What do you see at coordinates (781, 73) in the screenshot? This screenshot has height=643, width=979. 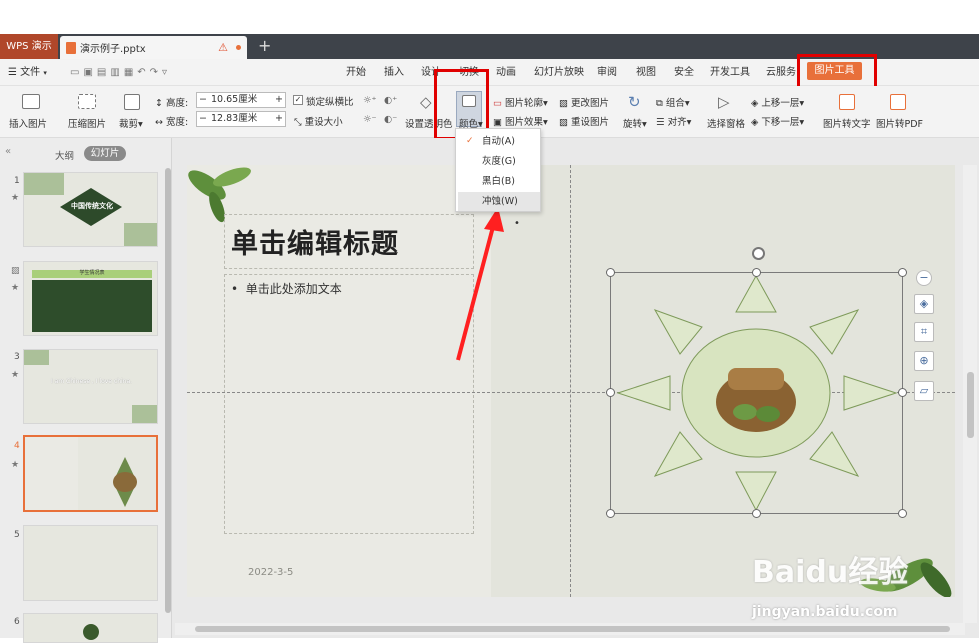 I see `tab-cloud: 云服务` at bounding box center [781, 73].